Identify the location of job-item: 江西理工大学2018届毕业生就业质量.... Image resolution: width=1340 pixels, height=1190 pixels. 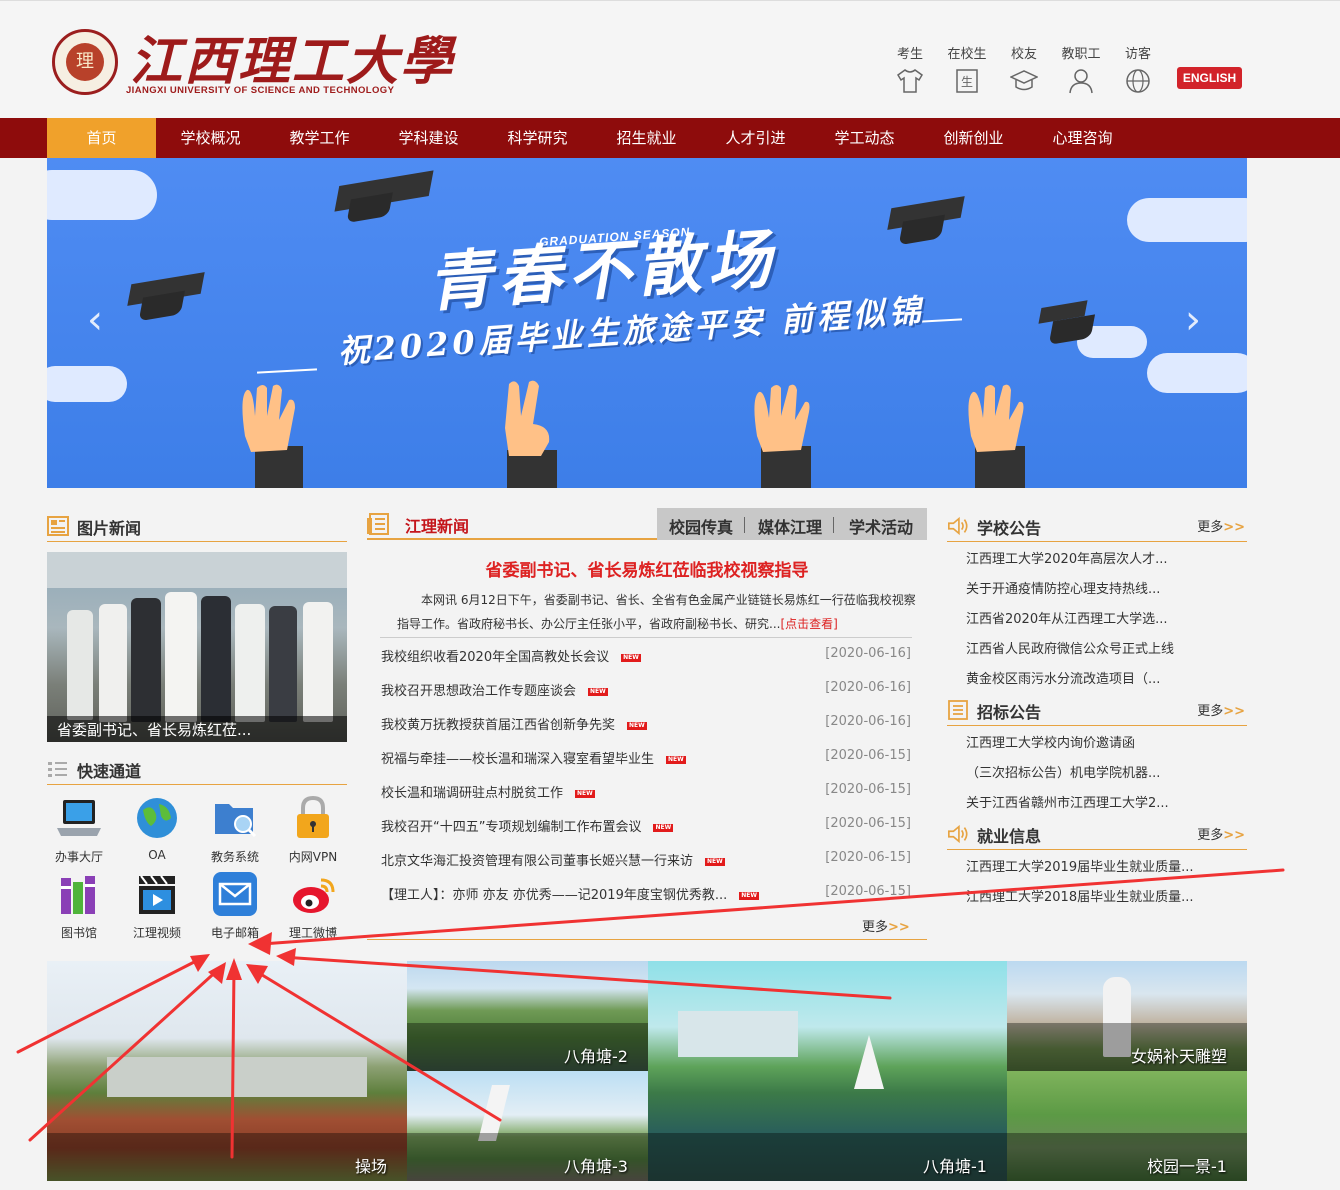
(1079, 895).